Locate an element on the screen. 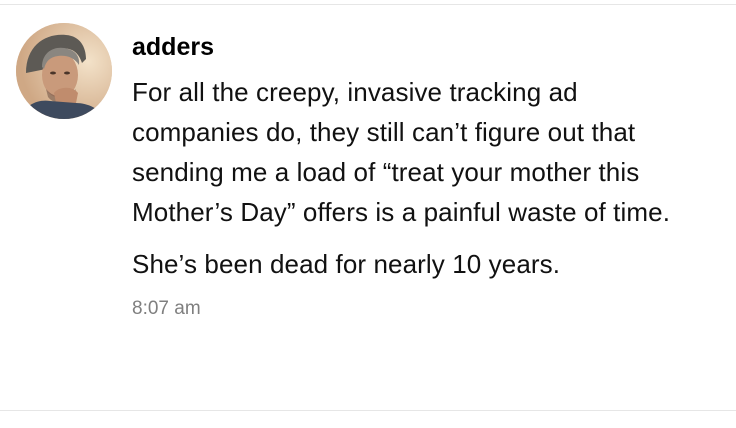 This screenshot has width=736, height=428. message-paragraph: She’s been dead for nearly 10 years. is located at coordinates (346, 264).